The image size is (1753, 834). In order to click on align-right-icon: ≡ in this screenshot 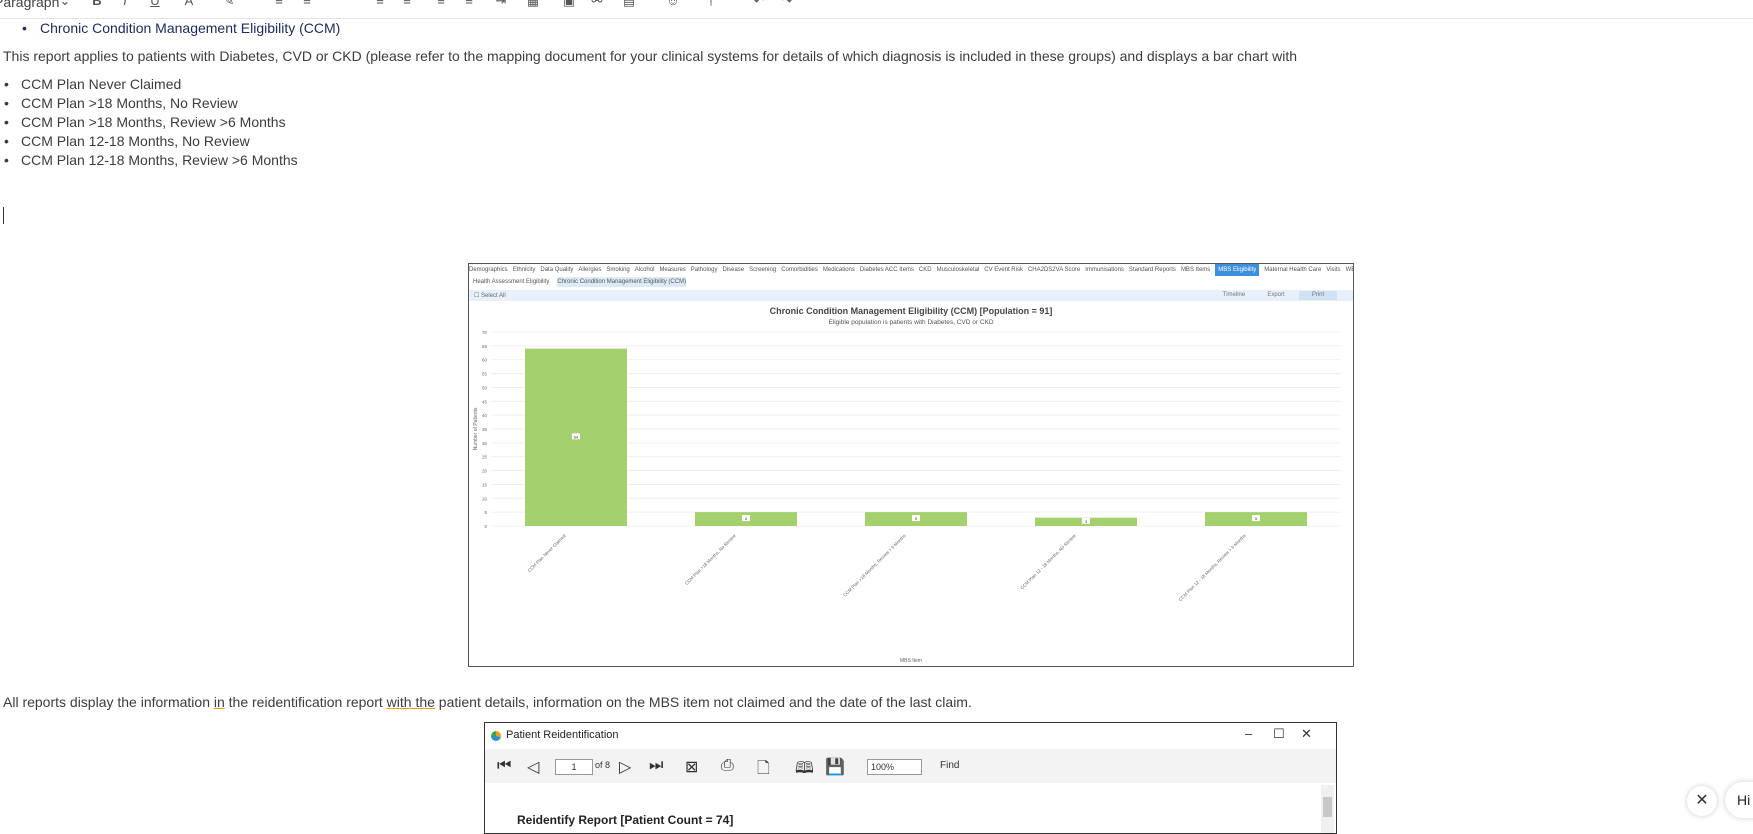, I will do `click(441, 3)`.